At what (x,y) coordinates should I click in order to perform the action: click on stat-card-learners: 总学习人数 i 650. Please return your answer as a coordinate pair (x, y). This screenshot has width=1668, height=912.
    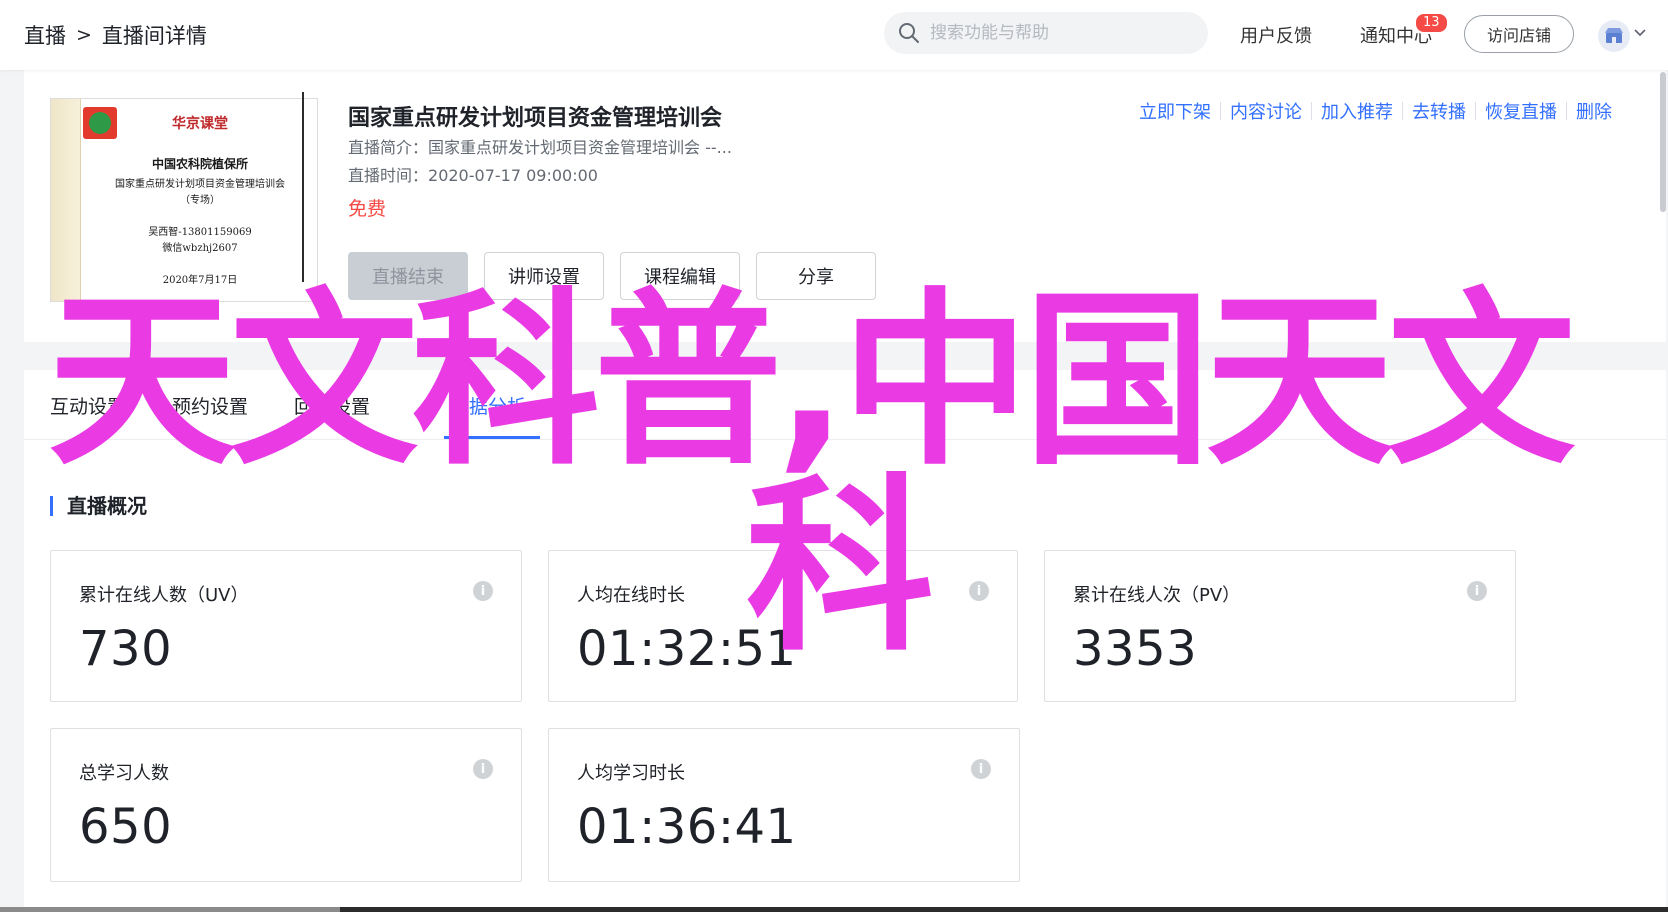
    Looking at the image, I should click on (286, 805).